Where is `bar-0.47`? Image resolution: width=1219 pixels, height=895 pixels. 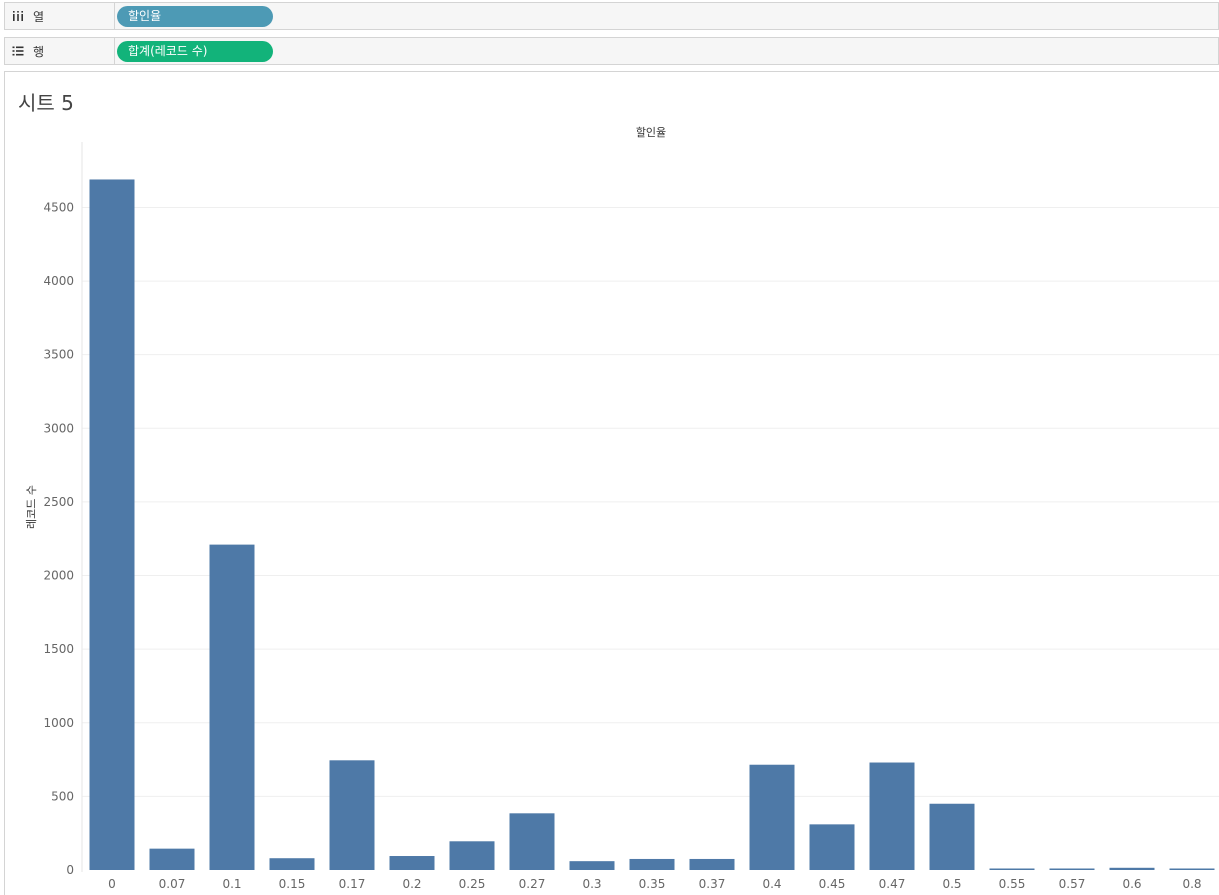
bar-0.47 is located at coordinates (892, 816).